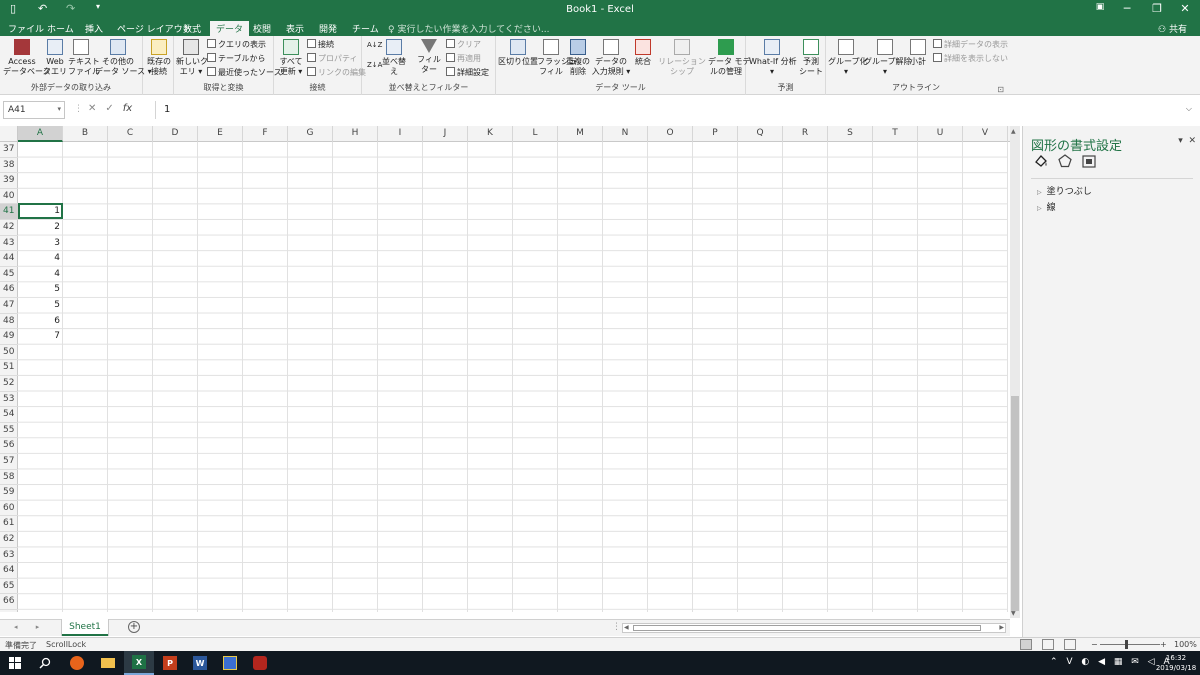 The height and width of the screenshot is (675, 1200). Describe the element at coordinates (220, 134) in the screenshot. I see `column-header-e: E` at that location.